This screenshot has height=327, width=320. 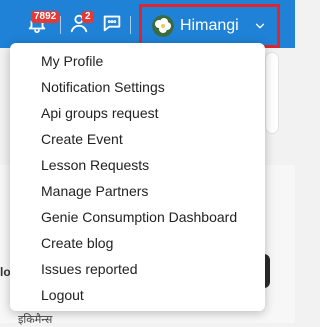 I want to click on topbar-separator, so click(x=60, y=25).